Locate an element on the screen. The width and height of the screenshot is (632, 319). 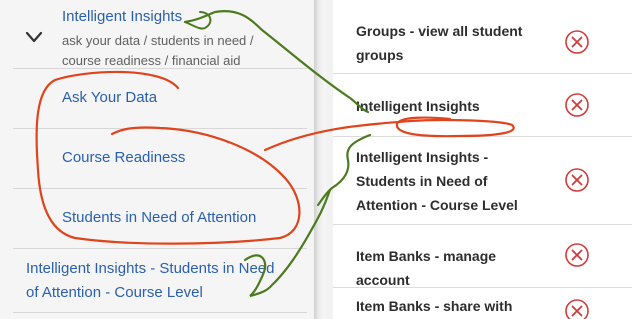
chevron-down-icon is located at coordinates (34, 37).